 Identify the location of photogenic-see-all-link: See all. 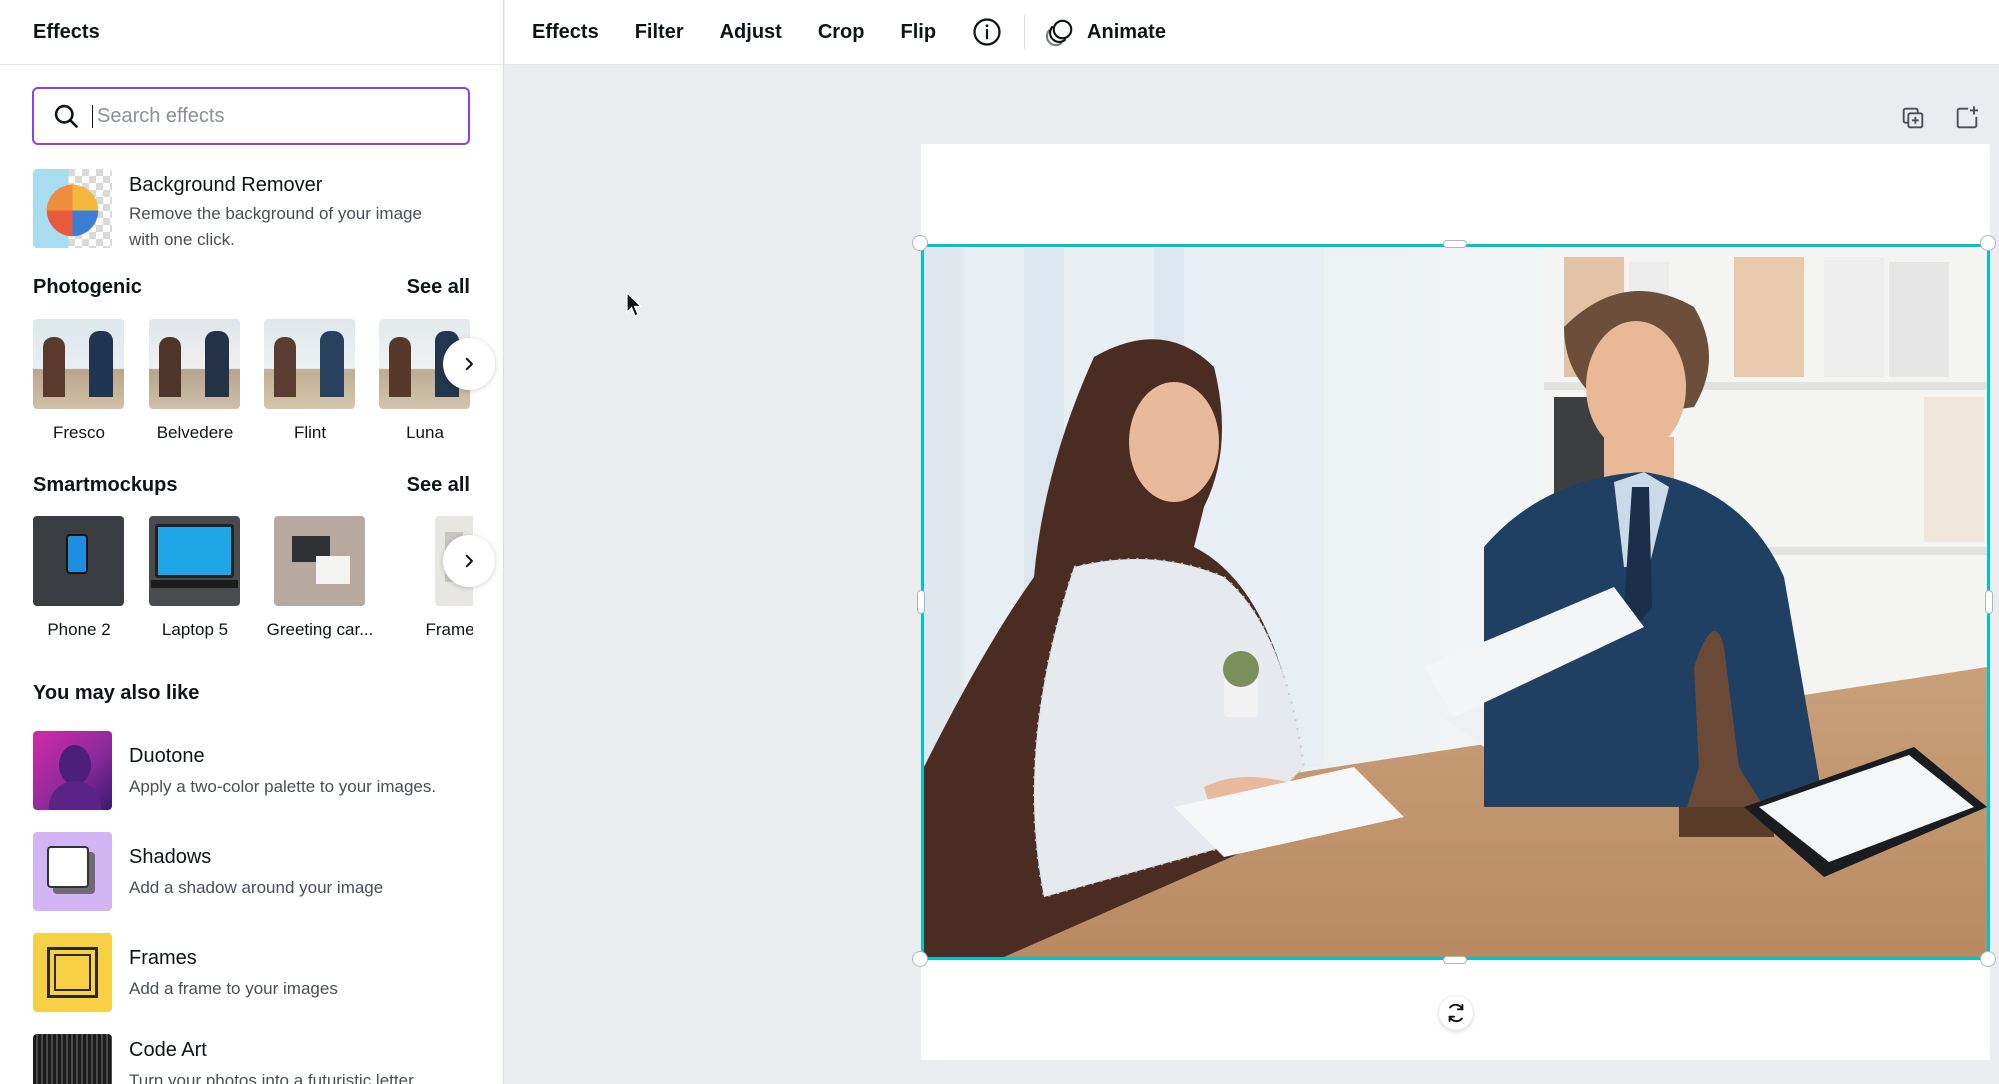
(438, 287).